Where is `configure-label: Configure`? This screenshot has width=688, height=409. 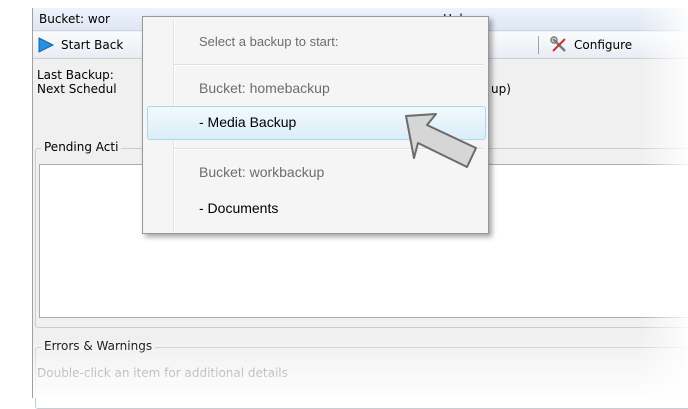 configure-label: Configure is located at coordinates (603, 45).